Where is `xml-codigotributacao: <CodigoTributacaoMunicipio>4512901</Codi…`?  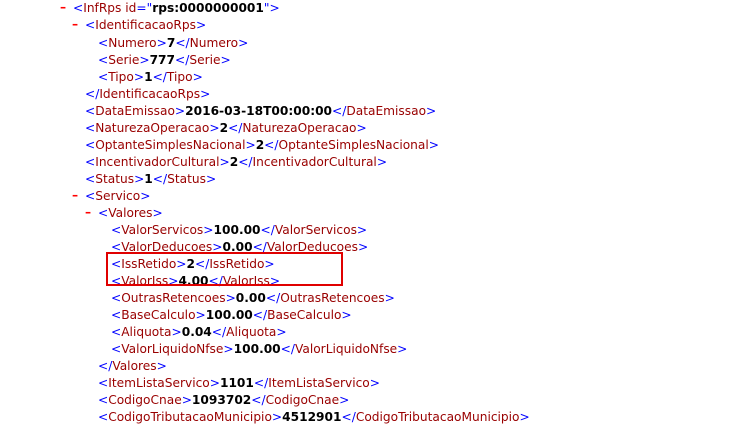 xml-codigotributacao: <CodigoTributacaoMunicipio>4512901</Codi… is located at coordinates (314, 417).